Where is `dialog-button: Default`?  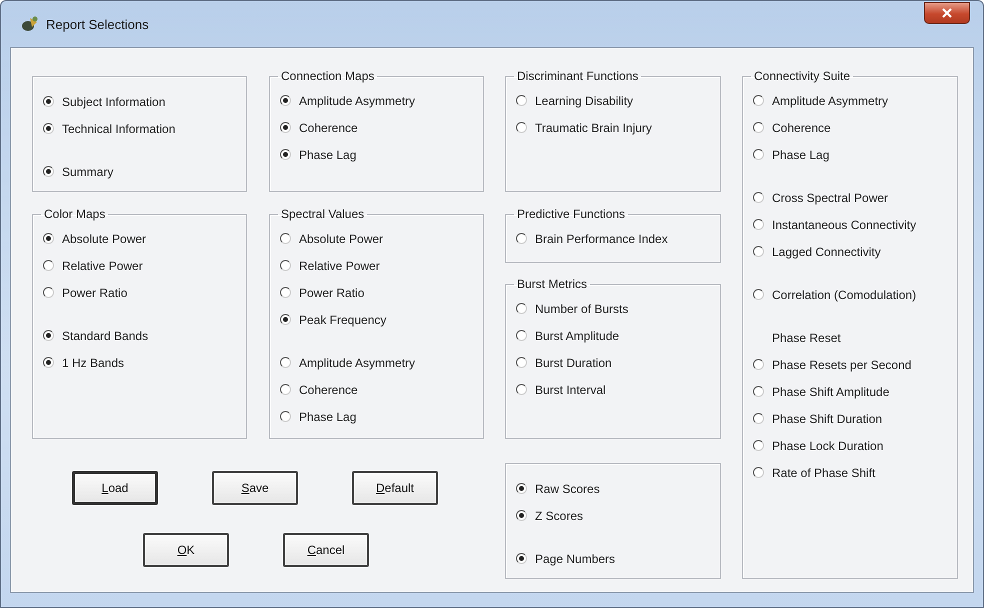 dialog-button: Default is located at coordinates (395, 488).